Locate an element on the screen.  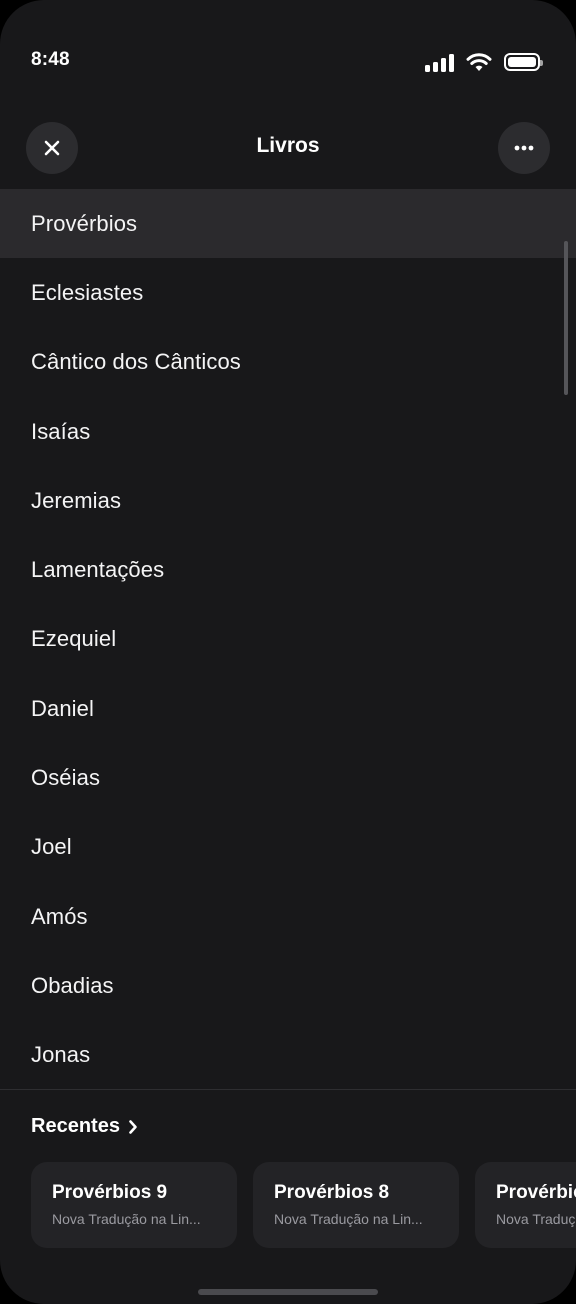
recent-card-title: Provérbios 8 is located at coordinates (332, 1192).